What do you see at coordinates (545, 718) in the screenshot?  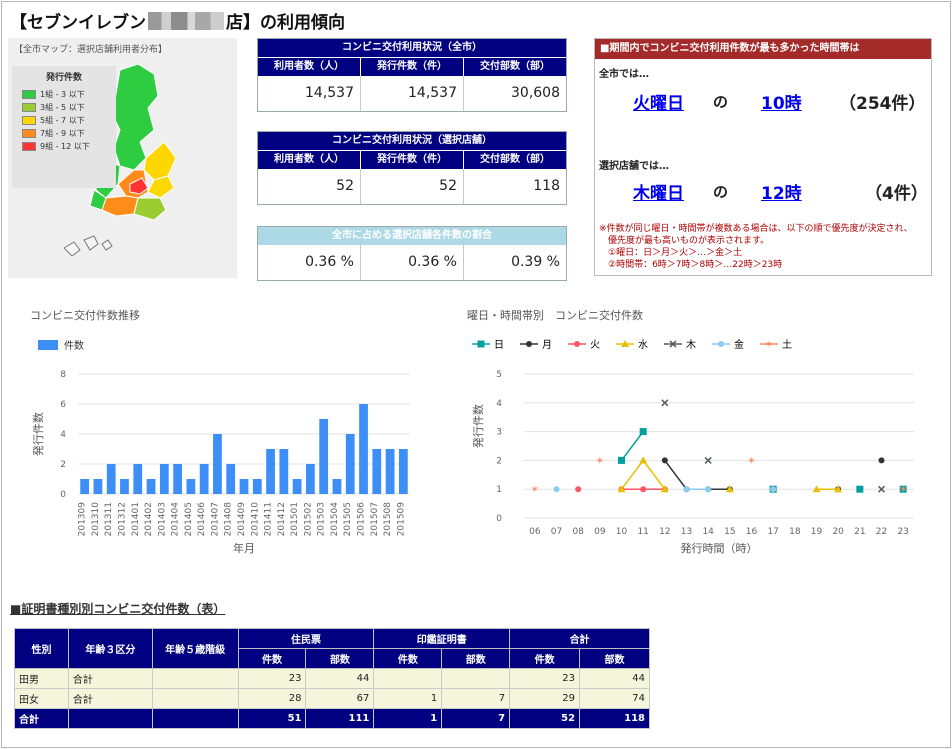 I see `total-cell: 52` at bounding box center [545, 718].